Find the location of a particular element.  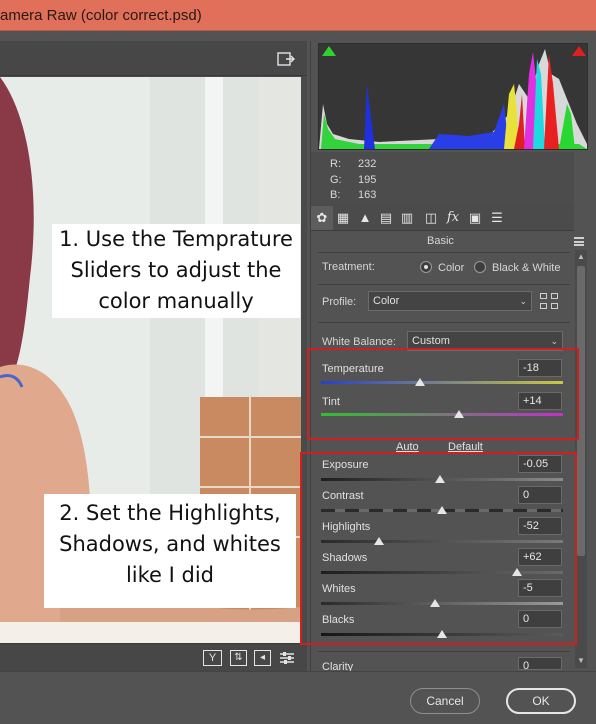

lens-icon: ◫ is located at coordinates (431, 218).